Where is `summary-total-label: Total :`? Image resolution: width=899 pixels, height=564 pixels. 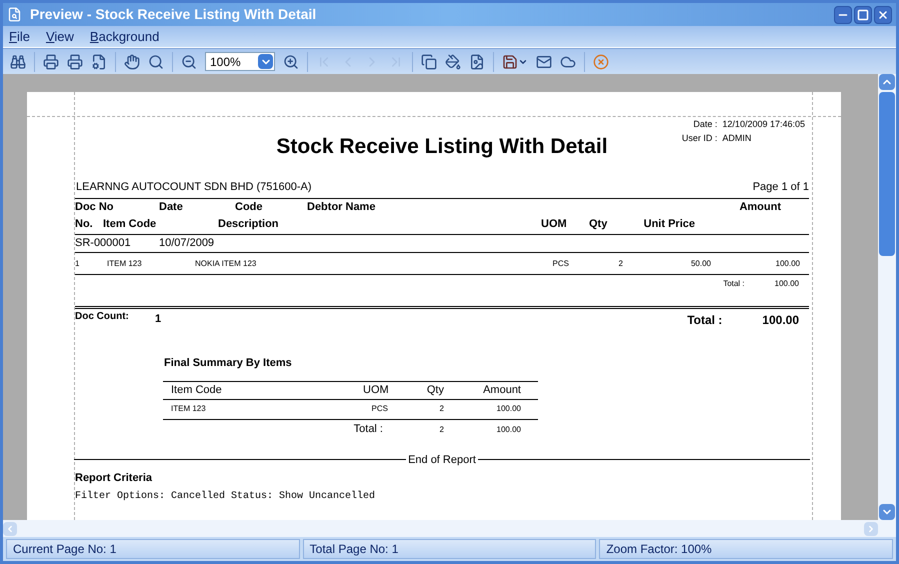 summary-total-label: Total : is located at coordinates (367, 430).